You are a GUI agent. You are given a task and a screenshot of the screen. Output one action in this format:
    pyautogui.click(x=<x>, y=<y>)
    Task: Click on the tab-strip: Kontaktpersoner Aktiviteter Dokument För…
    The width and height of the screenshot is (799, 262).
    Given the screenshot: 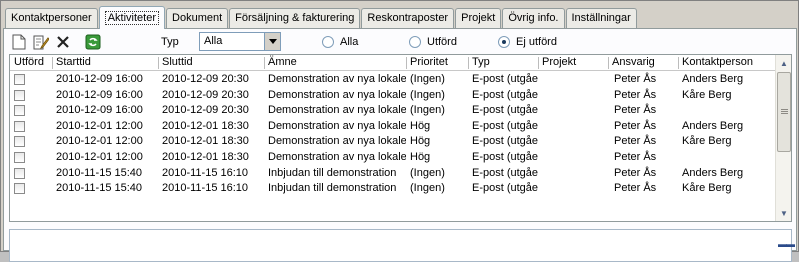 What is the action you would take?
    pyautogui.click(x=321, y=17)
    